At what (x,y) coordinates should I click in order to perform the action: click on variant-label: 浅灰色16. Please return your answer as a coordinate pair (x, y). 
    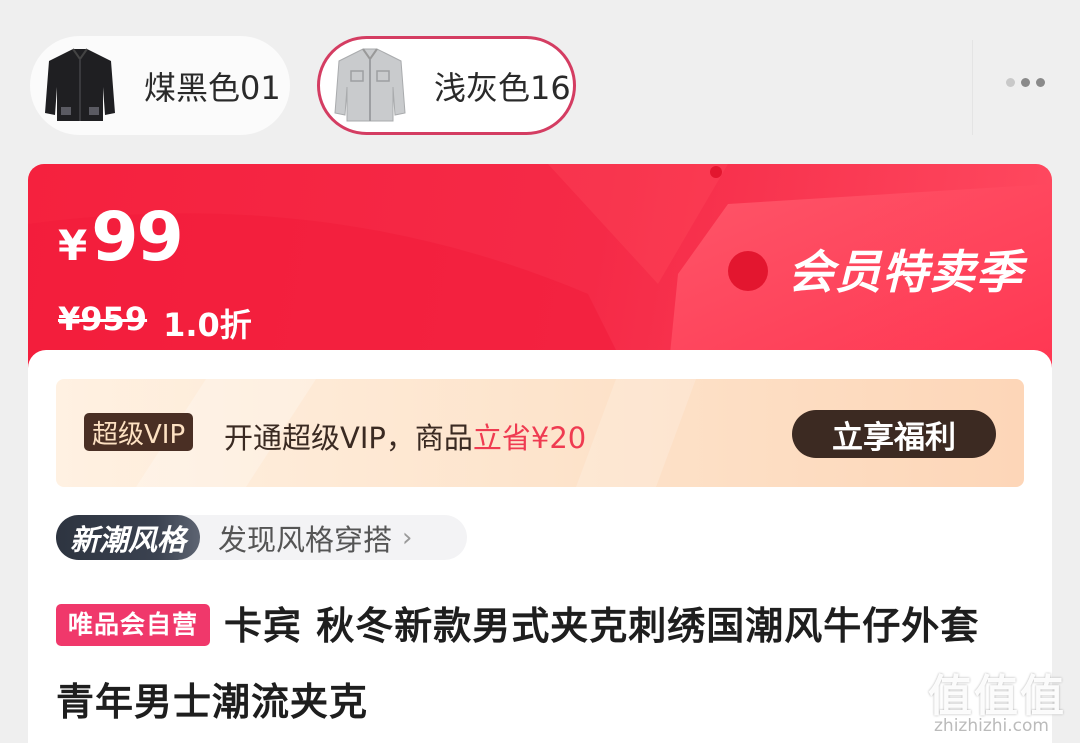
    Looking at the image, I should click on (502, 87).